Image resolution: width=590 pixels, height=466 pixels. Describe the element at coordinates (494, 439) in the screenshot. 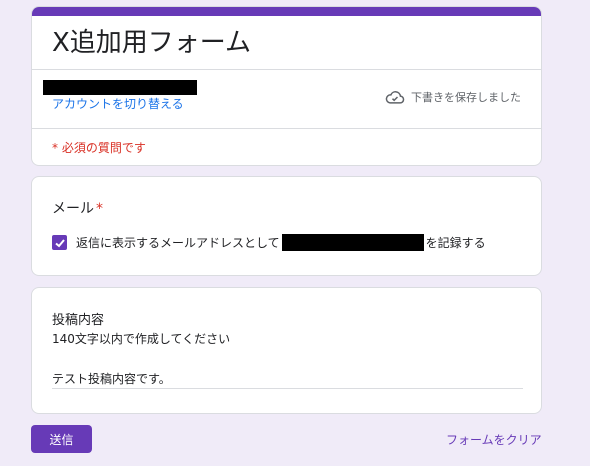

I see `clear-form-button: フォームをクリア` at that location.